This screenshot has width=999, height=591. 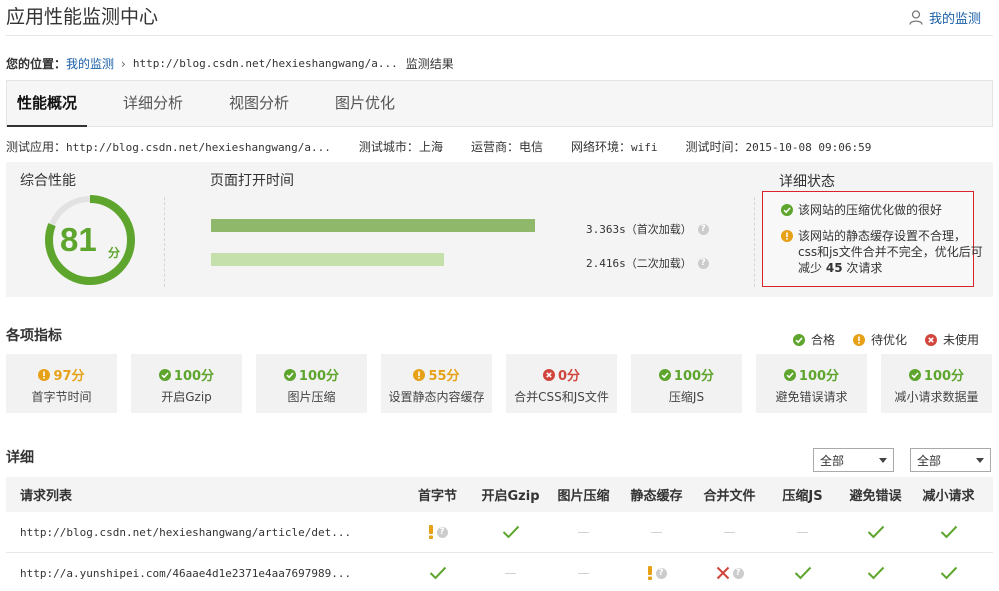 What do you see at coordinates (429, 64) in the screenshot?
I see `breadcrumb-current: 监测结果` at bounding box center [429, 64].